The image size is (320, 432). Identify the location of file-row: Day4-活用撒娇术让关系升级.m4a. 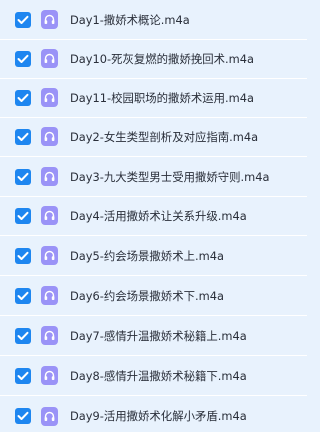
(153, 216).